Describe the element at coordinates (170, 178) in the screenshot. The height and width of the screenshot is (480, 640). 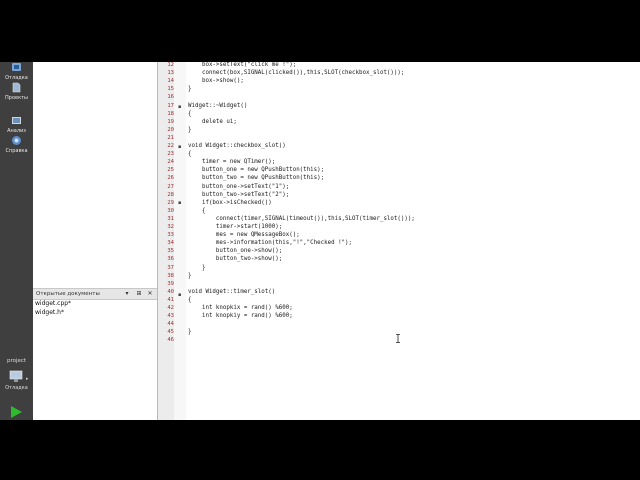
I see `line-number: 26` at that location.